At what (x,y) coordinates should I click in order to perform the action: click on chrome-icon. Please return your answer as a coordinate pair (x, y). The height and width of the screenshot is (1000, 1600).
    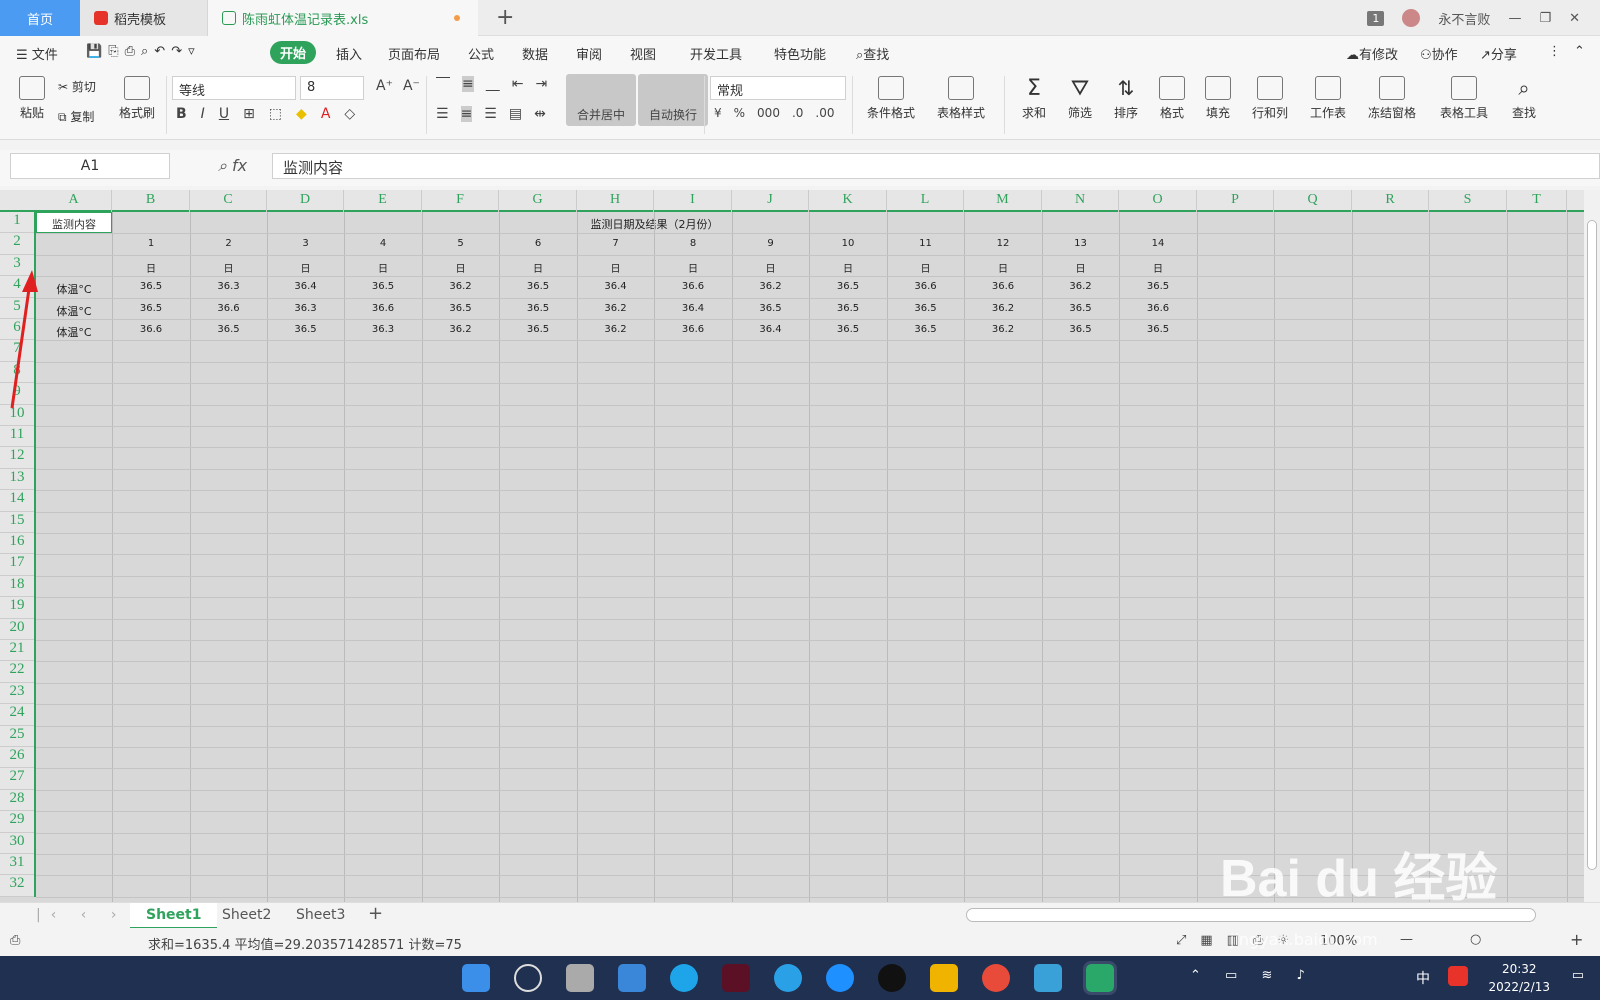
    Looking at the image, I should click on (996, 978).